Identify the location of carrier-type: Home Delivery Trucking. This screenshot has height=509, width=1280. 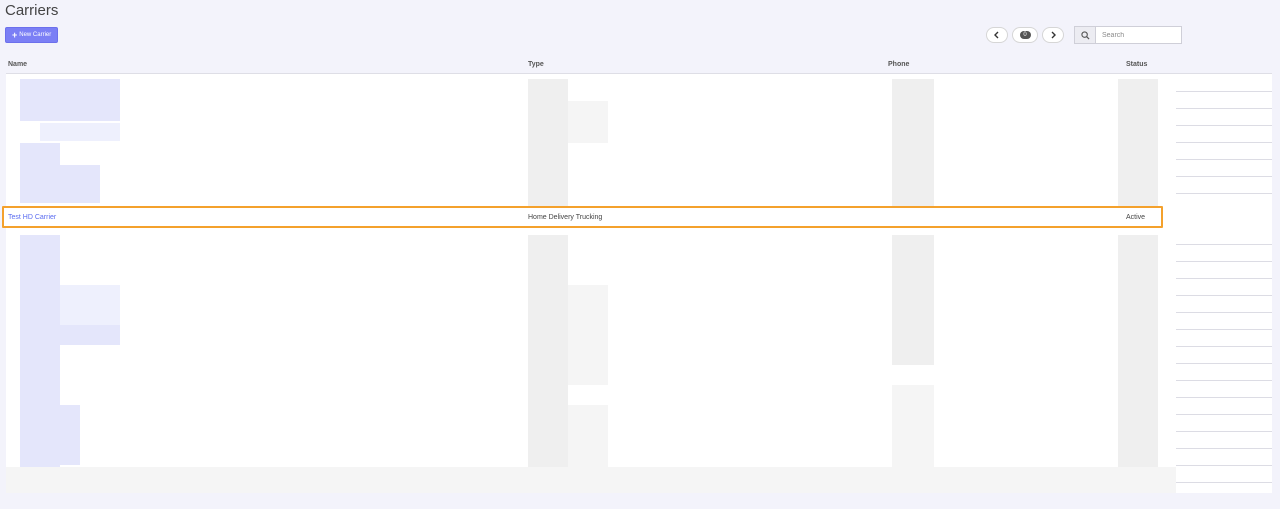
(565, 217).